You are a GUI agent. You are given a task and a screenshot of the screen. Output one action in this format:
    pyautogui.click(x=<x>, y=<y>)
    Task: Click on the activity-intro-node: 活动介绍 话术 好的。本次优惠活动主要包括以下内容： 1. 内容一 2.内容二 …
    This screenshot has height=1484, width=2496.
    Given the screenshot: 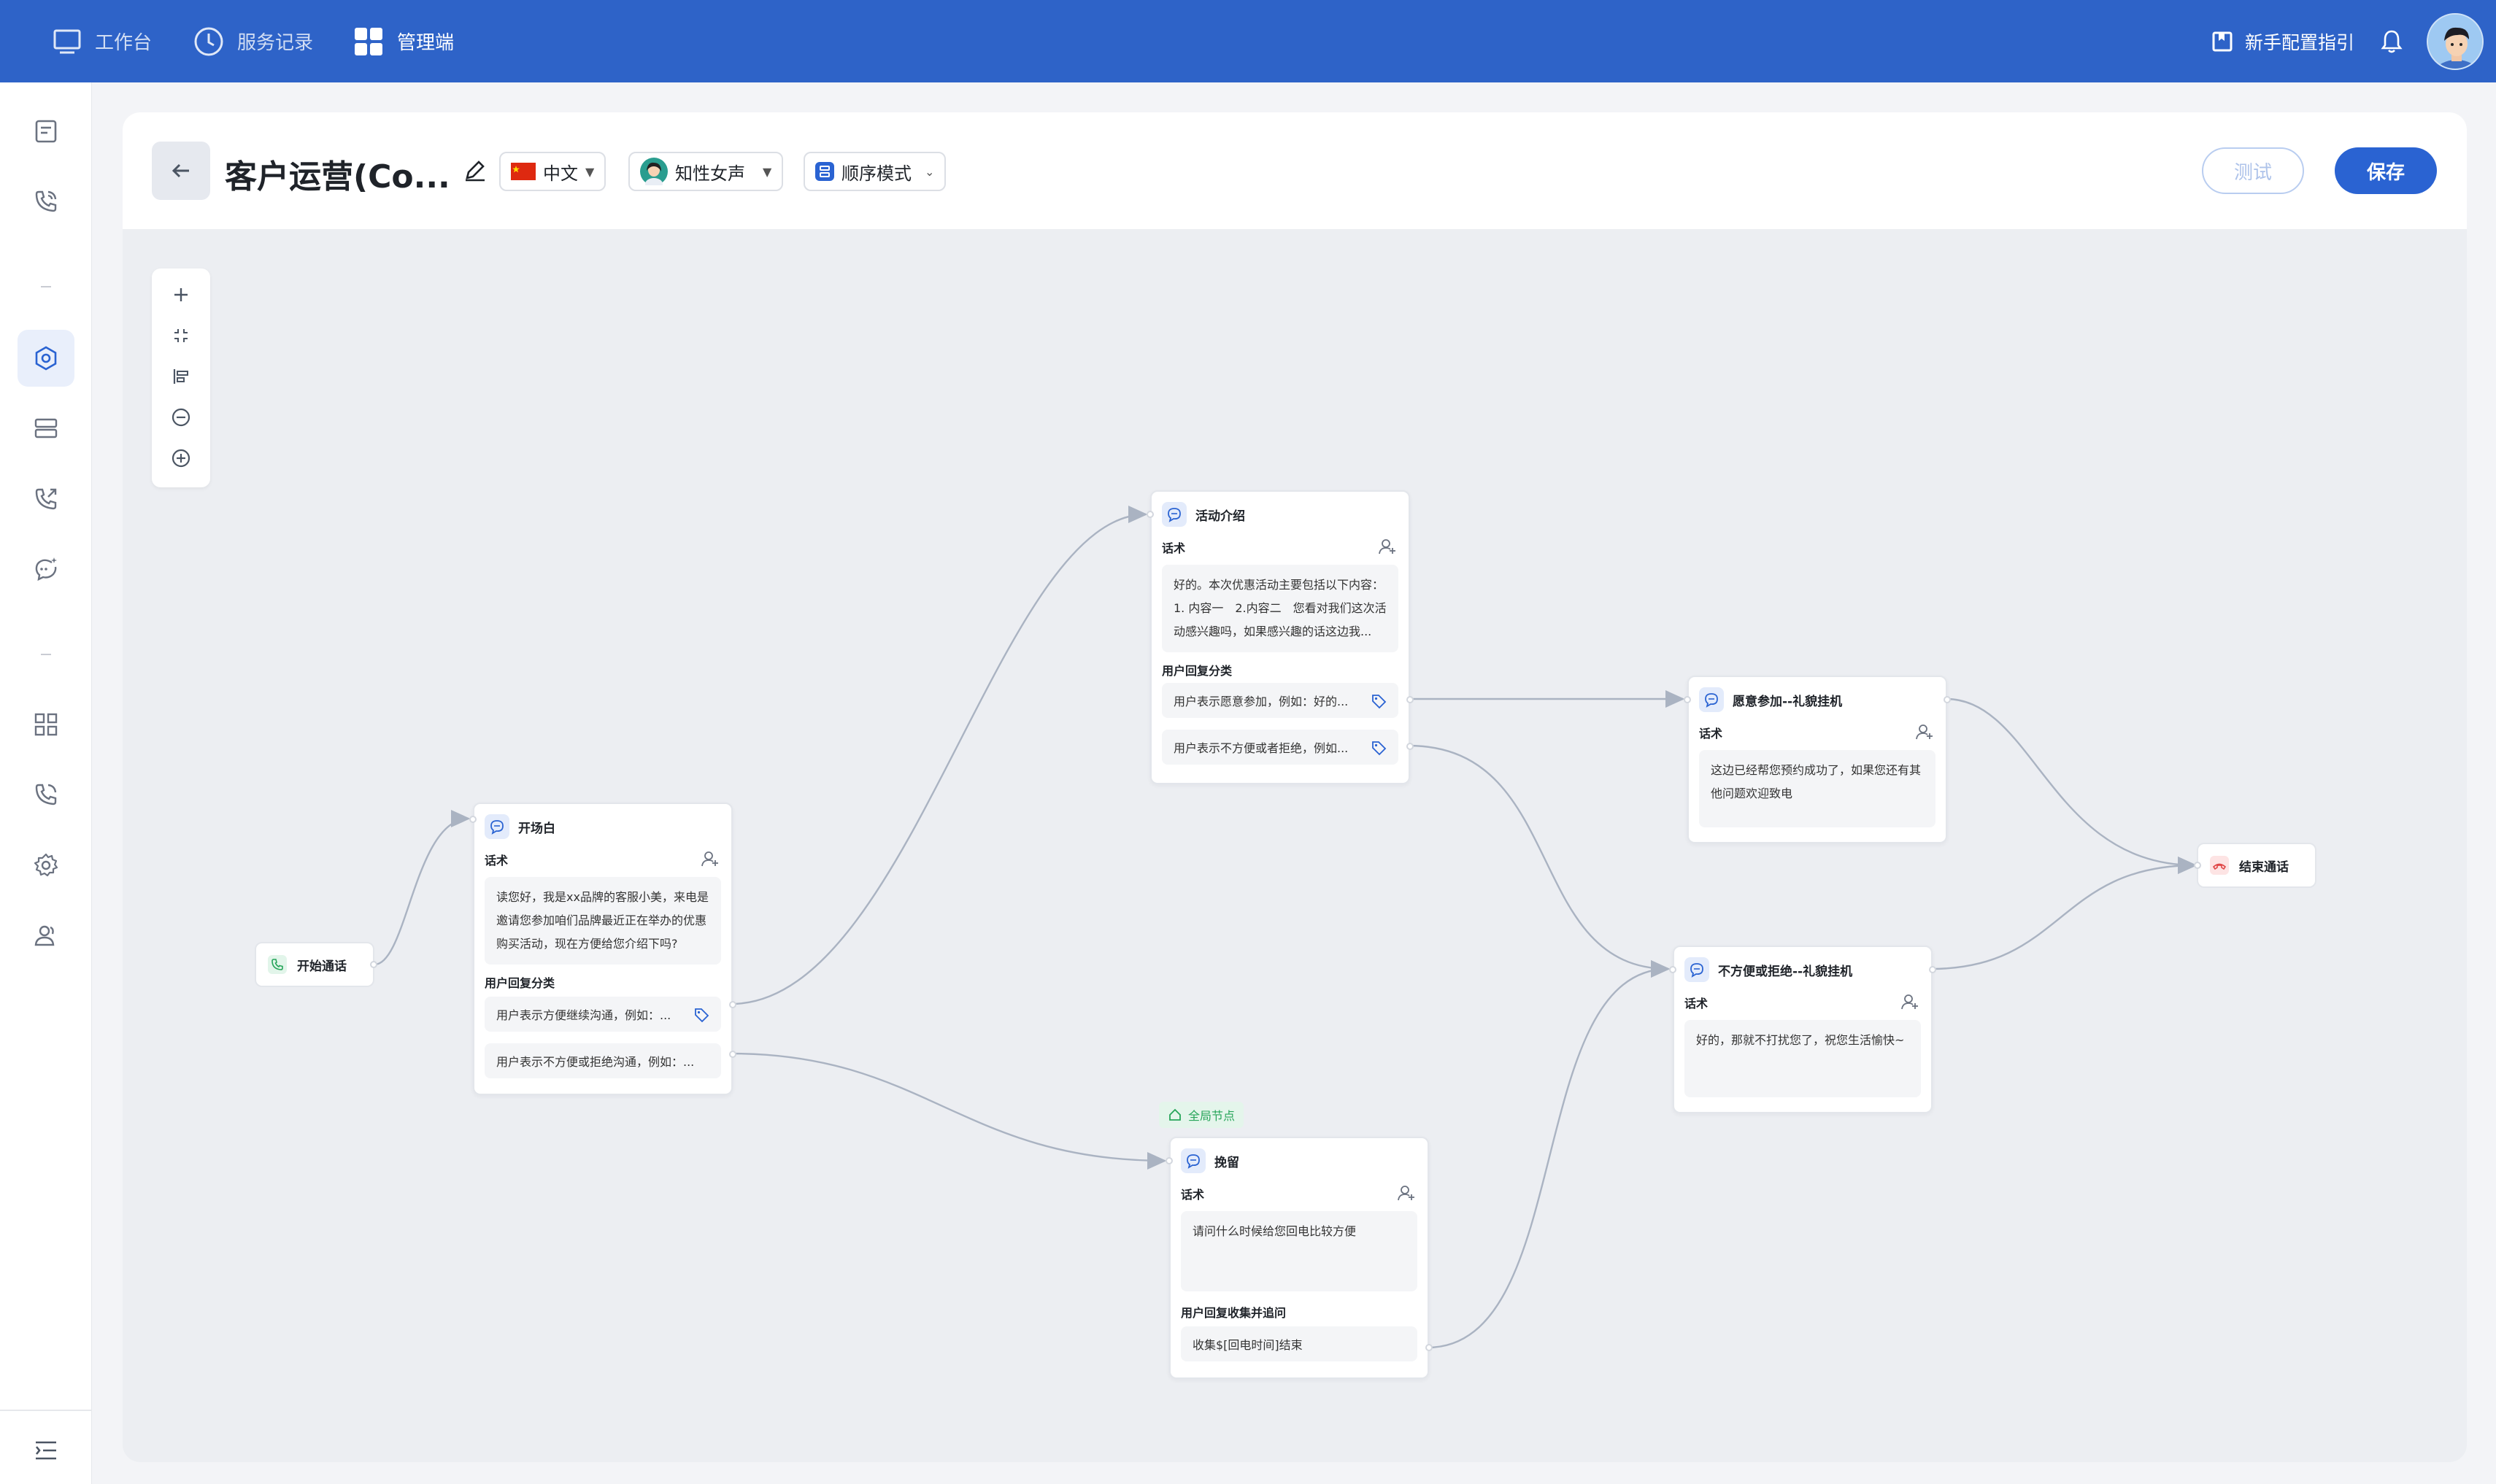 What is the action you would take?
    pyautogui.click(x=1280, y=637)
    